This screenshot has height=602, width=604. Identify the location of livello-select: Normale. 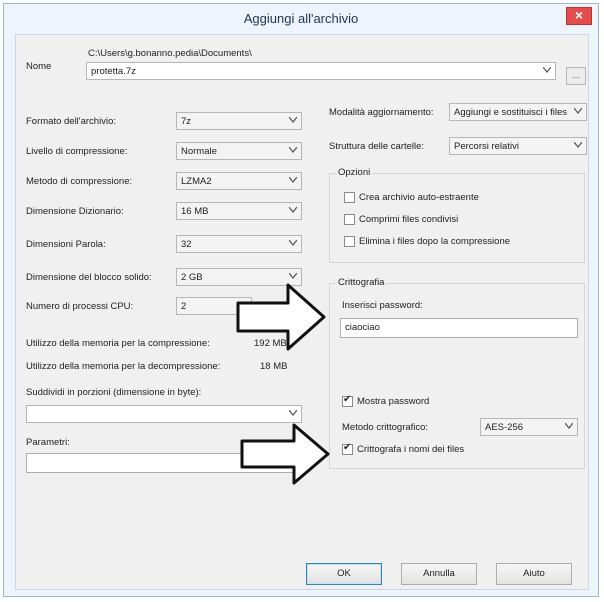
(239, 151).